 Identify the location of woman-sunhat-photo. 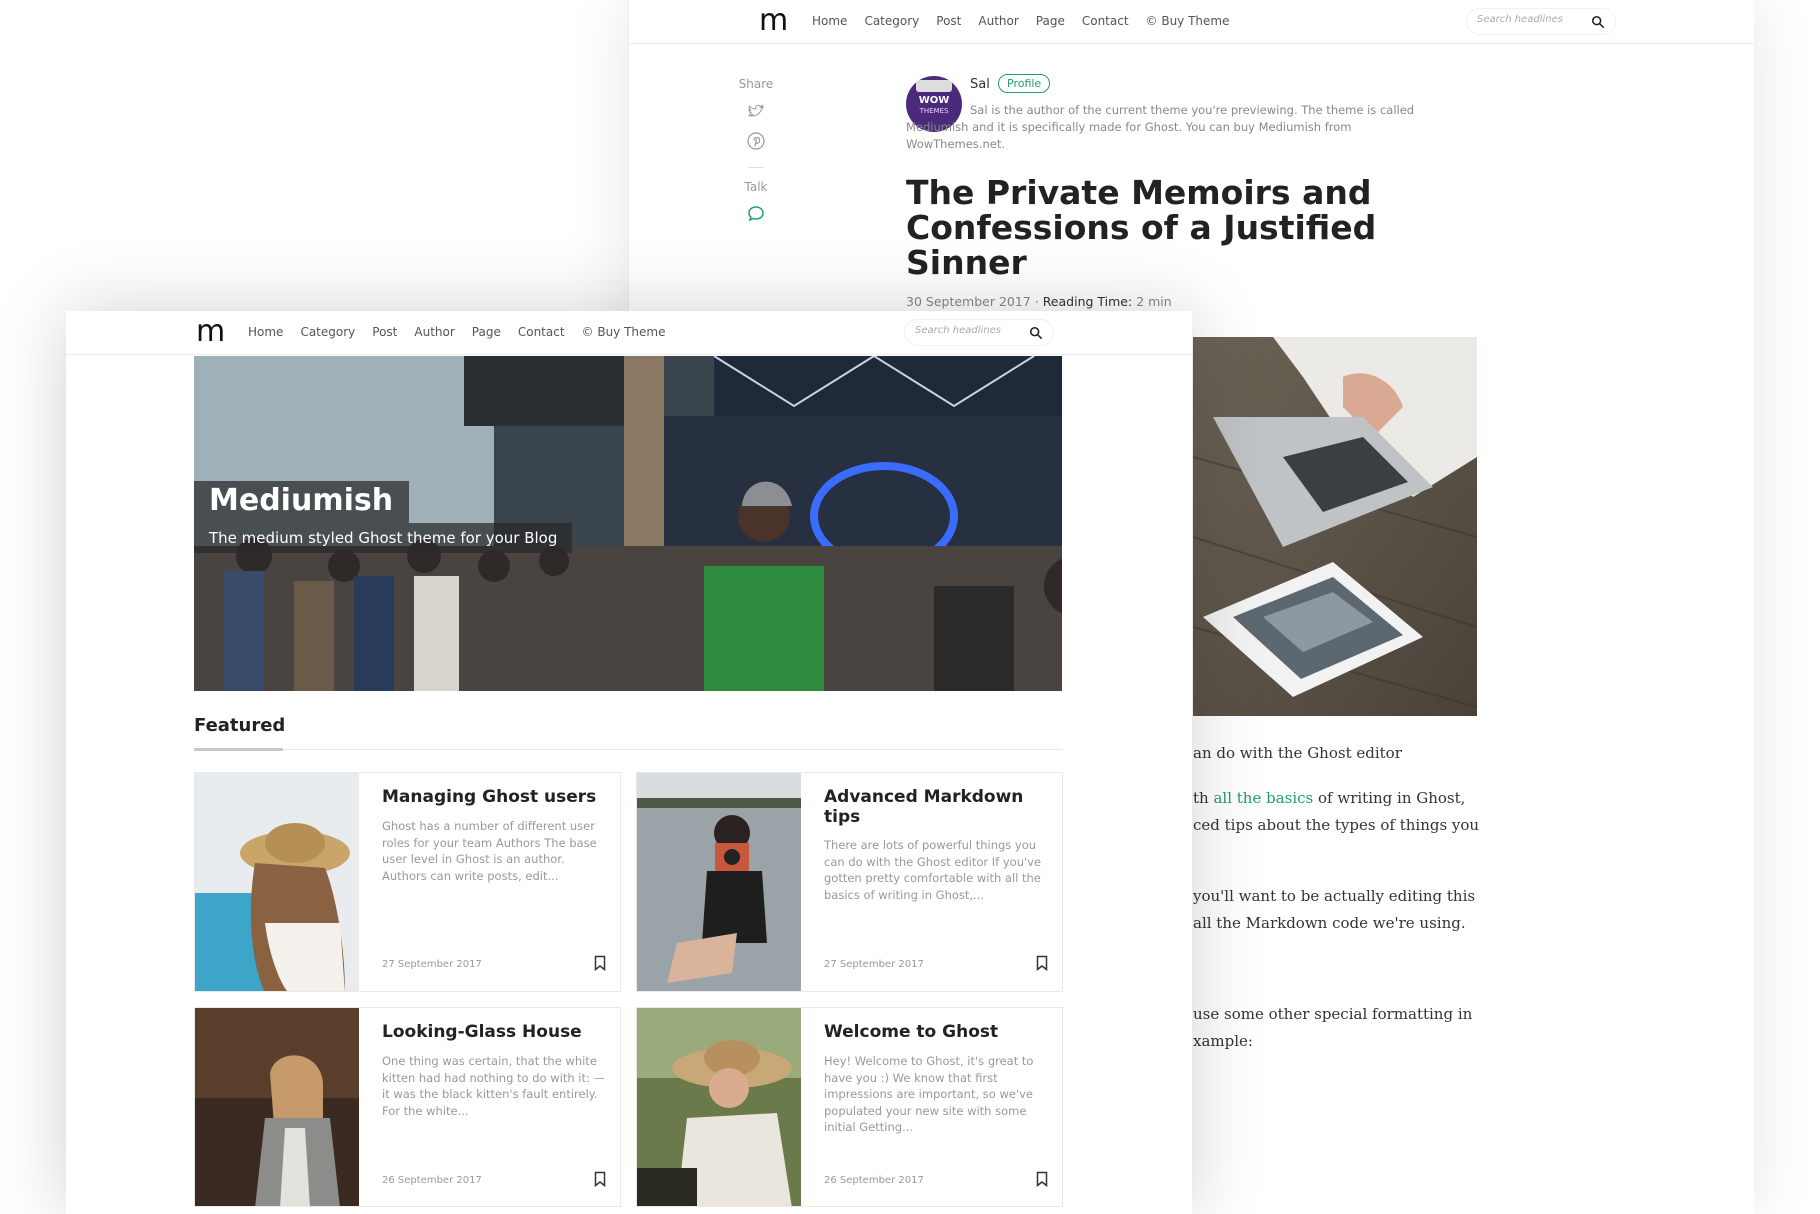
(719, 1107).